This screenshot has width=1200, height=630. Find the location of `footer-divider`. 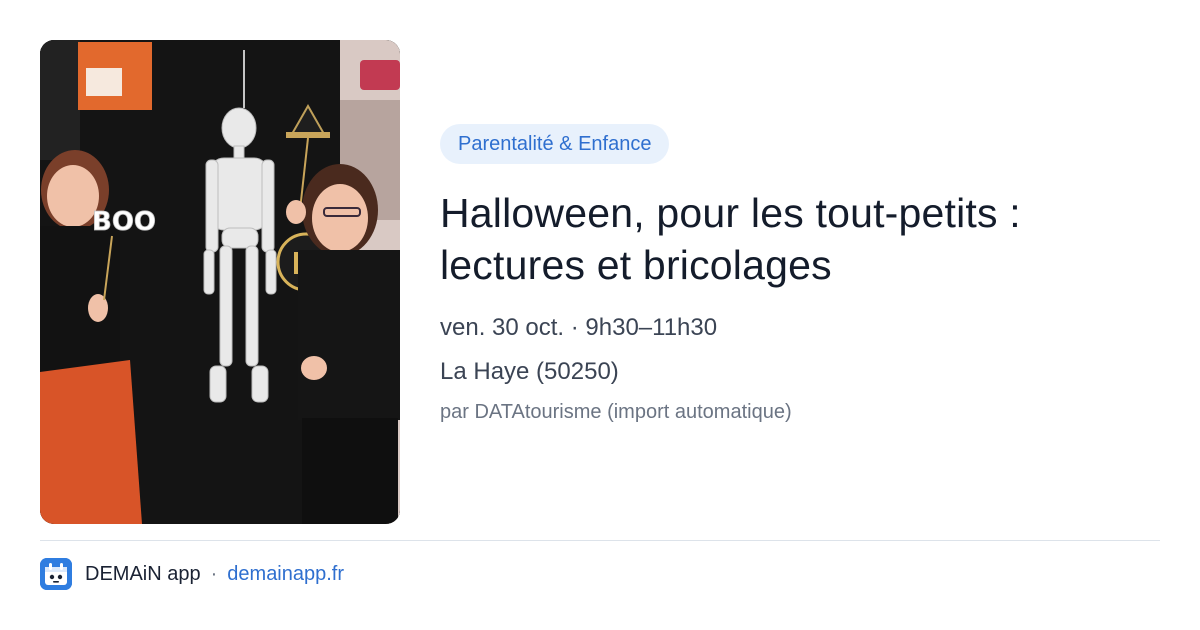

footer-divider is located at coordinates (600, 540).